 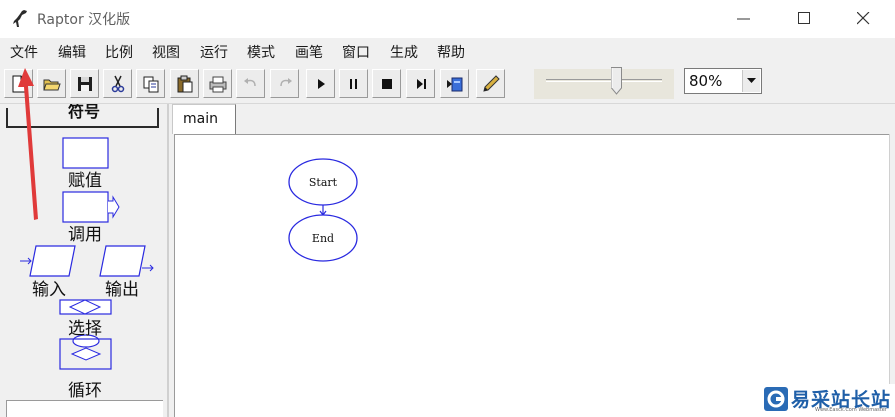 I want to click on minimize-icon, so click(x=743, y=19).